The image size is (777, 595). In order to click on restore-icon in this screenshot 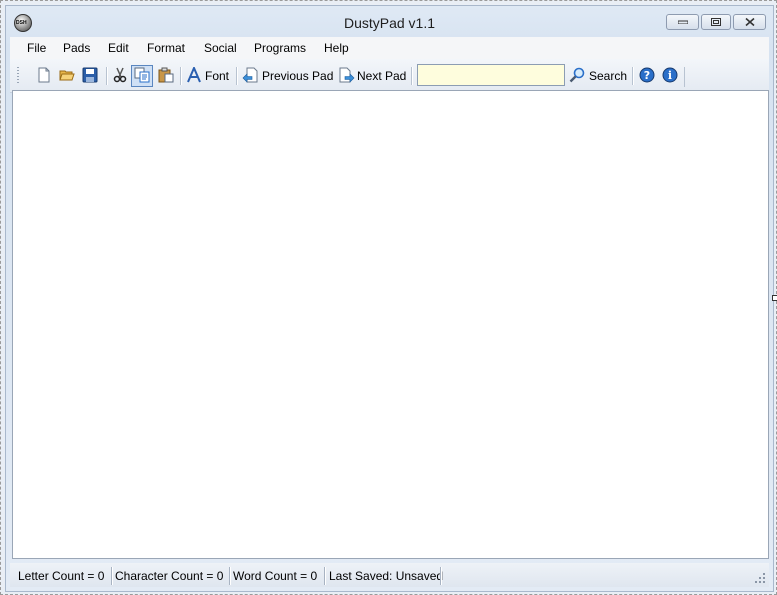, I will do `click(716, 22)`.